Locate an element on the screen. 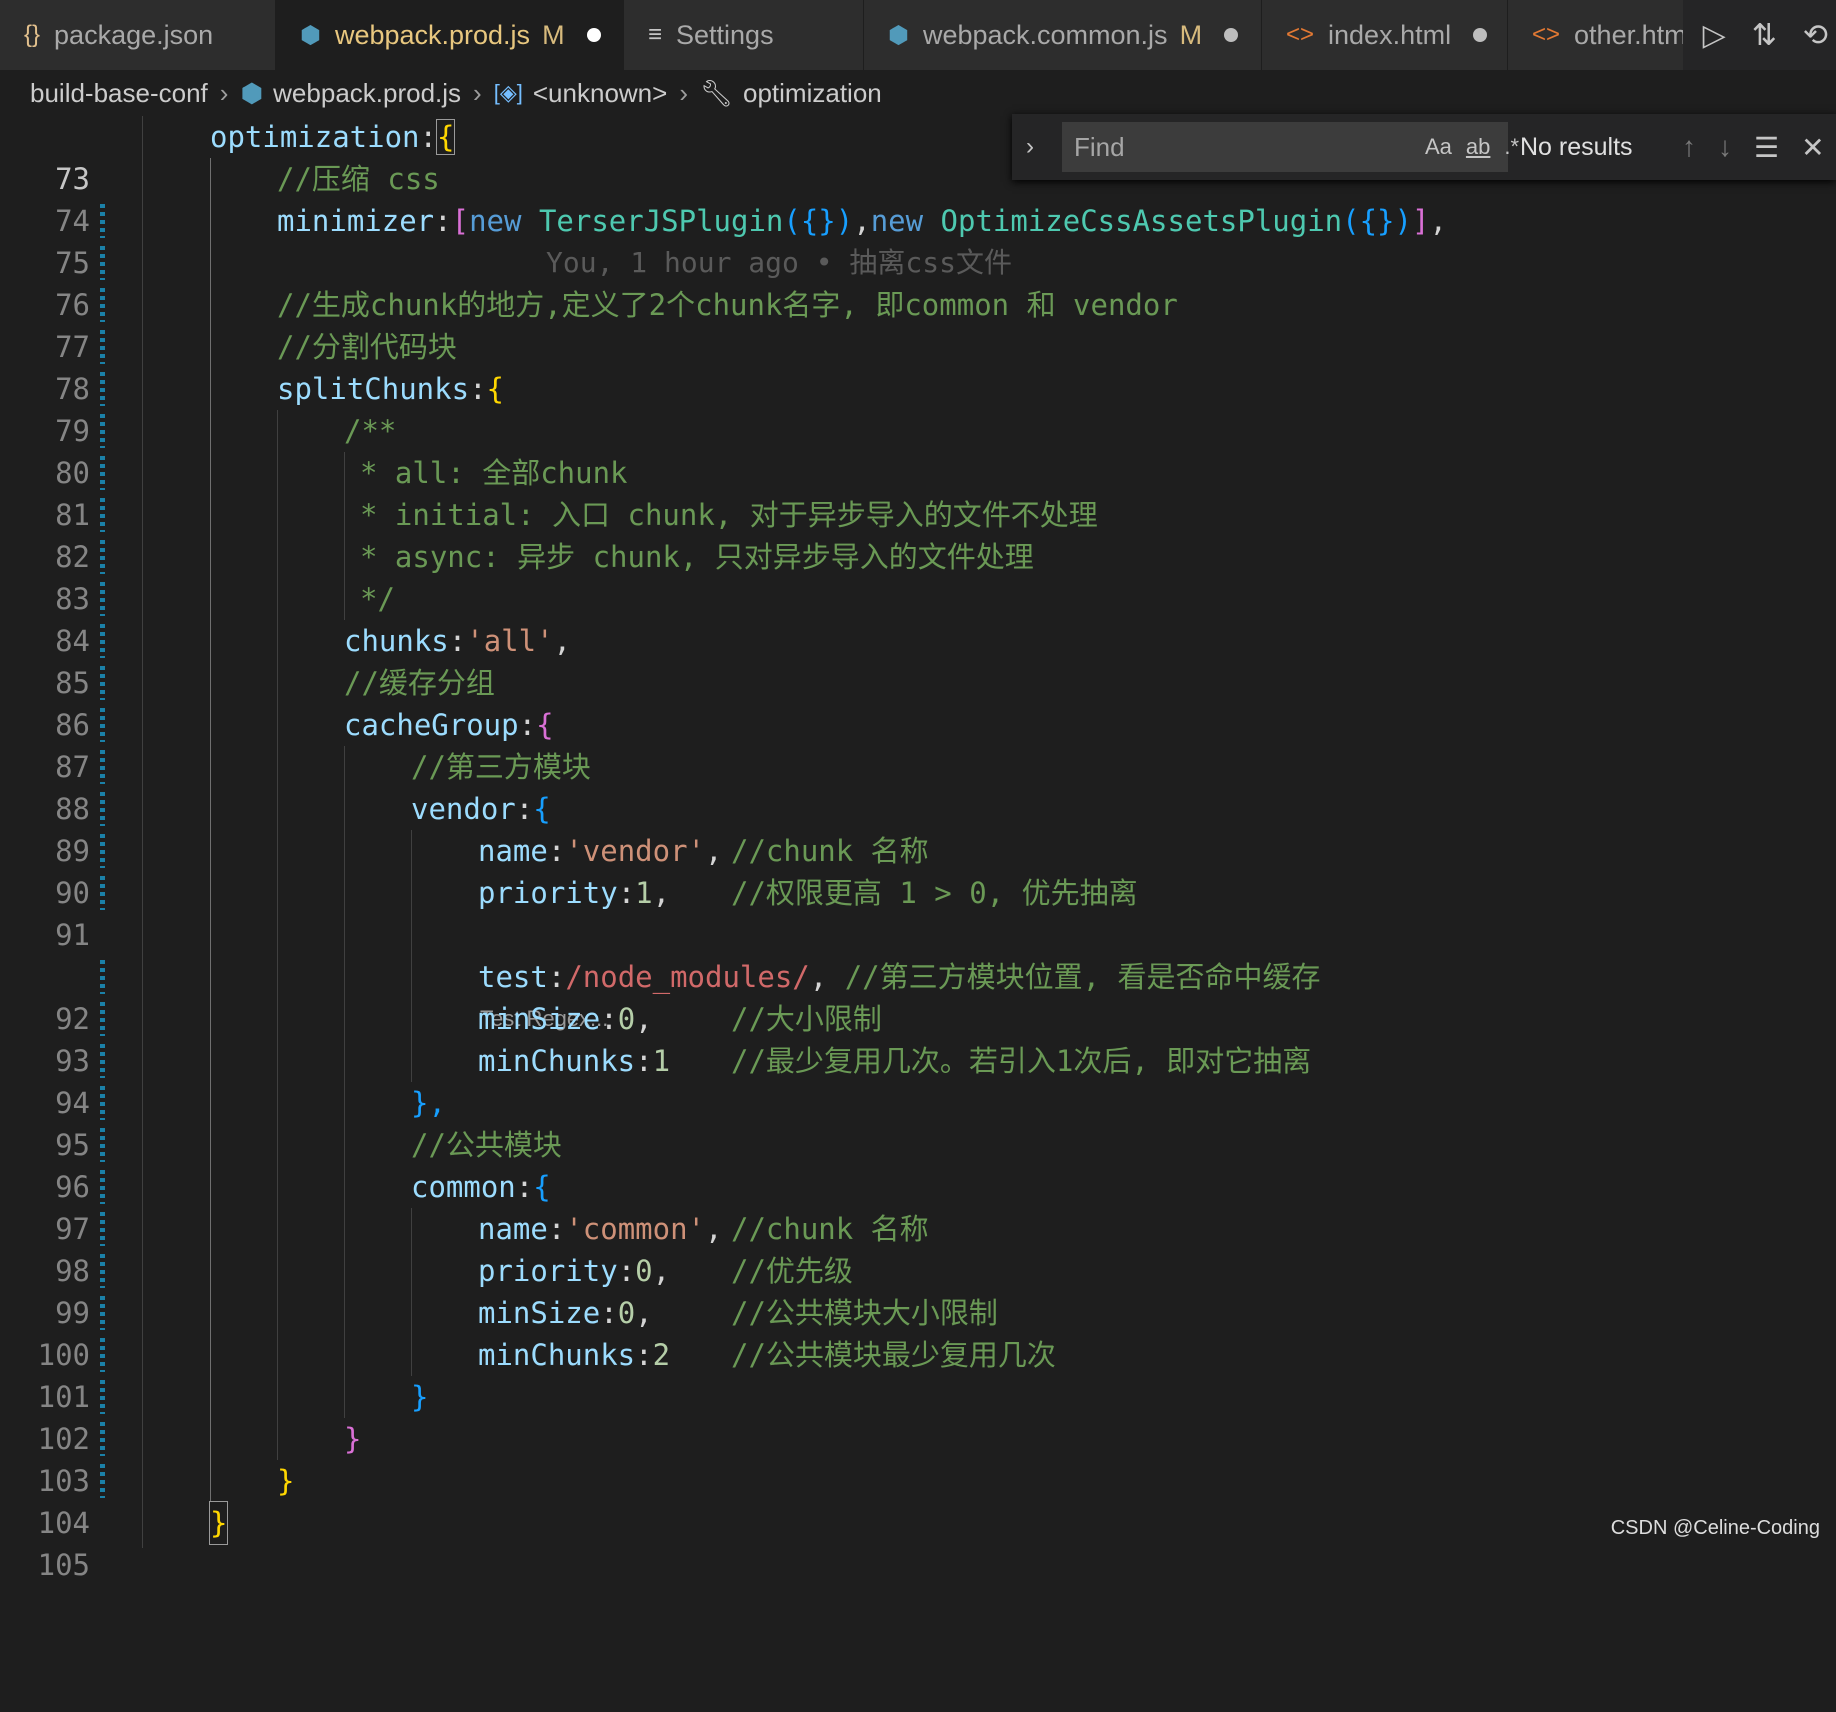 This screenshot has height=1712, width=1836. find-in-selection-icon: ☰ is located at coordinates (1766, 147).